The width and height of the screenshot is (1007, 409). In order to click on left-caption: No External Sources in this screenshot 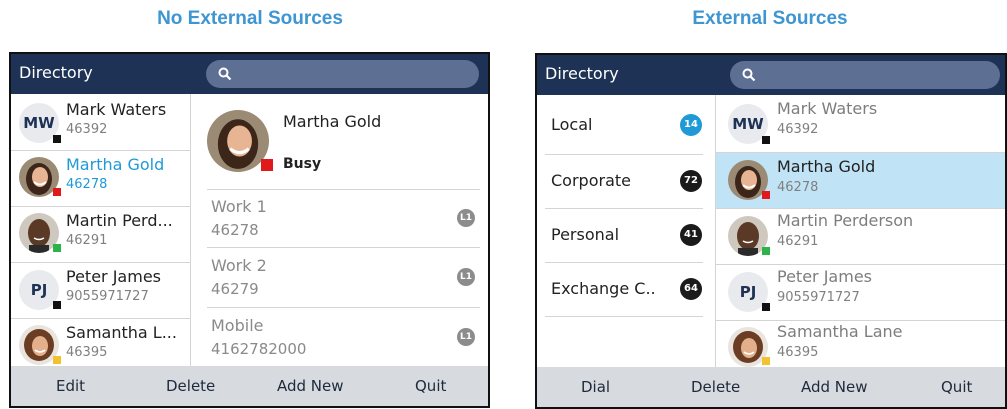, I will do `click(250, 18)`.